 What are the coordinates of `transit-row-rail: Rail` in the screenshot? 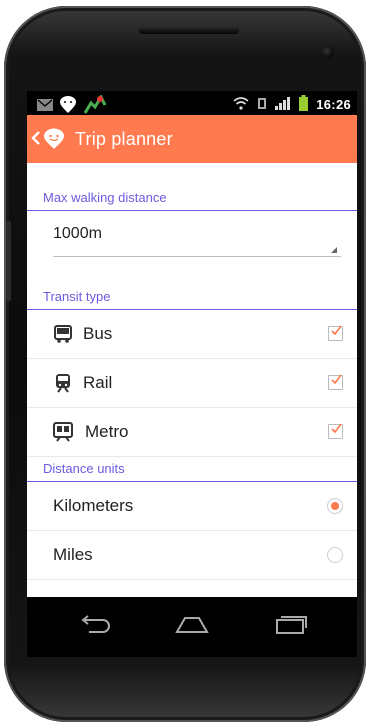 It's located at (192, 383).